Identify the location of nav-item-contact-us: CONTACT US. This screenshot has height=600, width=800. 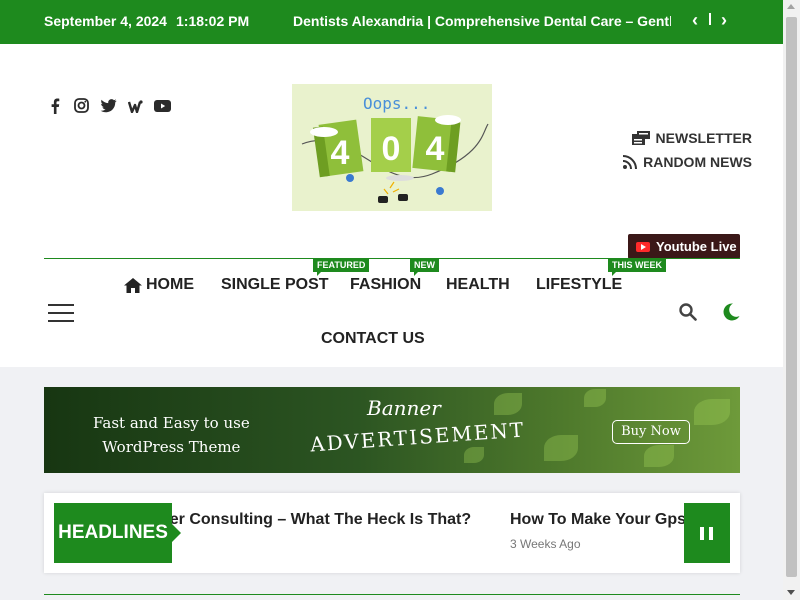
(373, 339).